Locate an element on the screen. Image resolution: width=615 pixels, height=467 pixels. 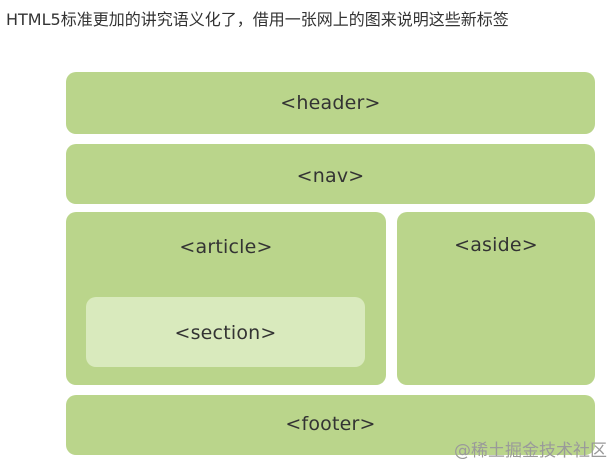
footer-label: <footer> is located at coordinates (330, 424).